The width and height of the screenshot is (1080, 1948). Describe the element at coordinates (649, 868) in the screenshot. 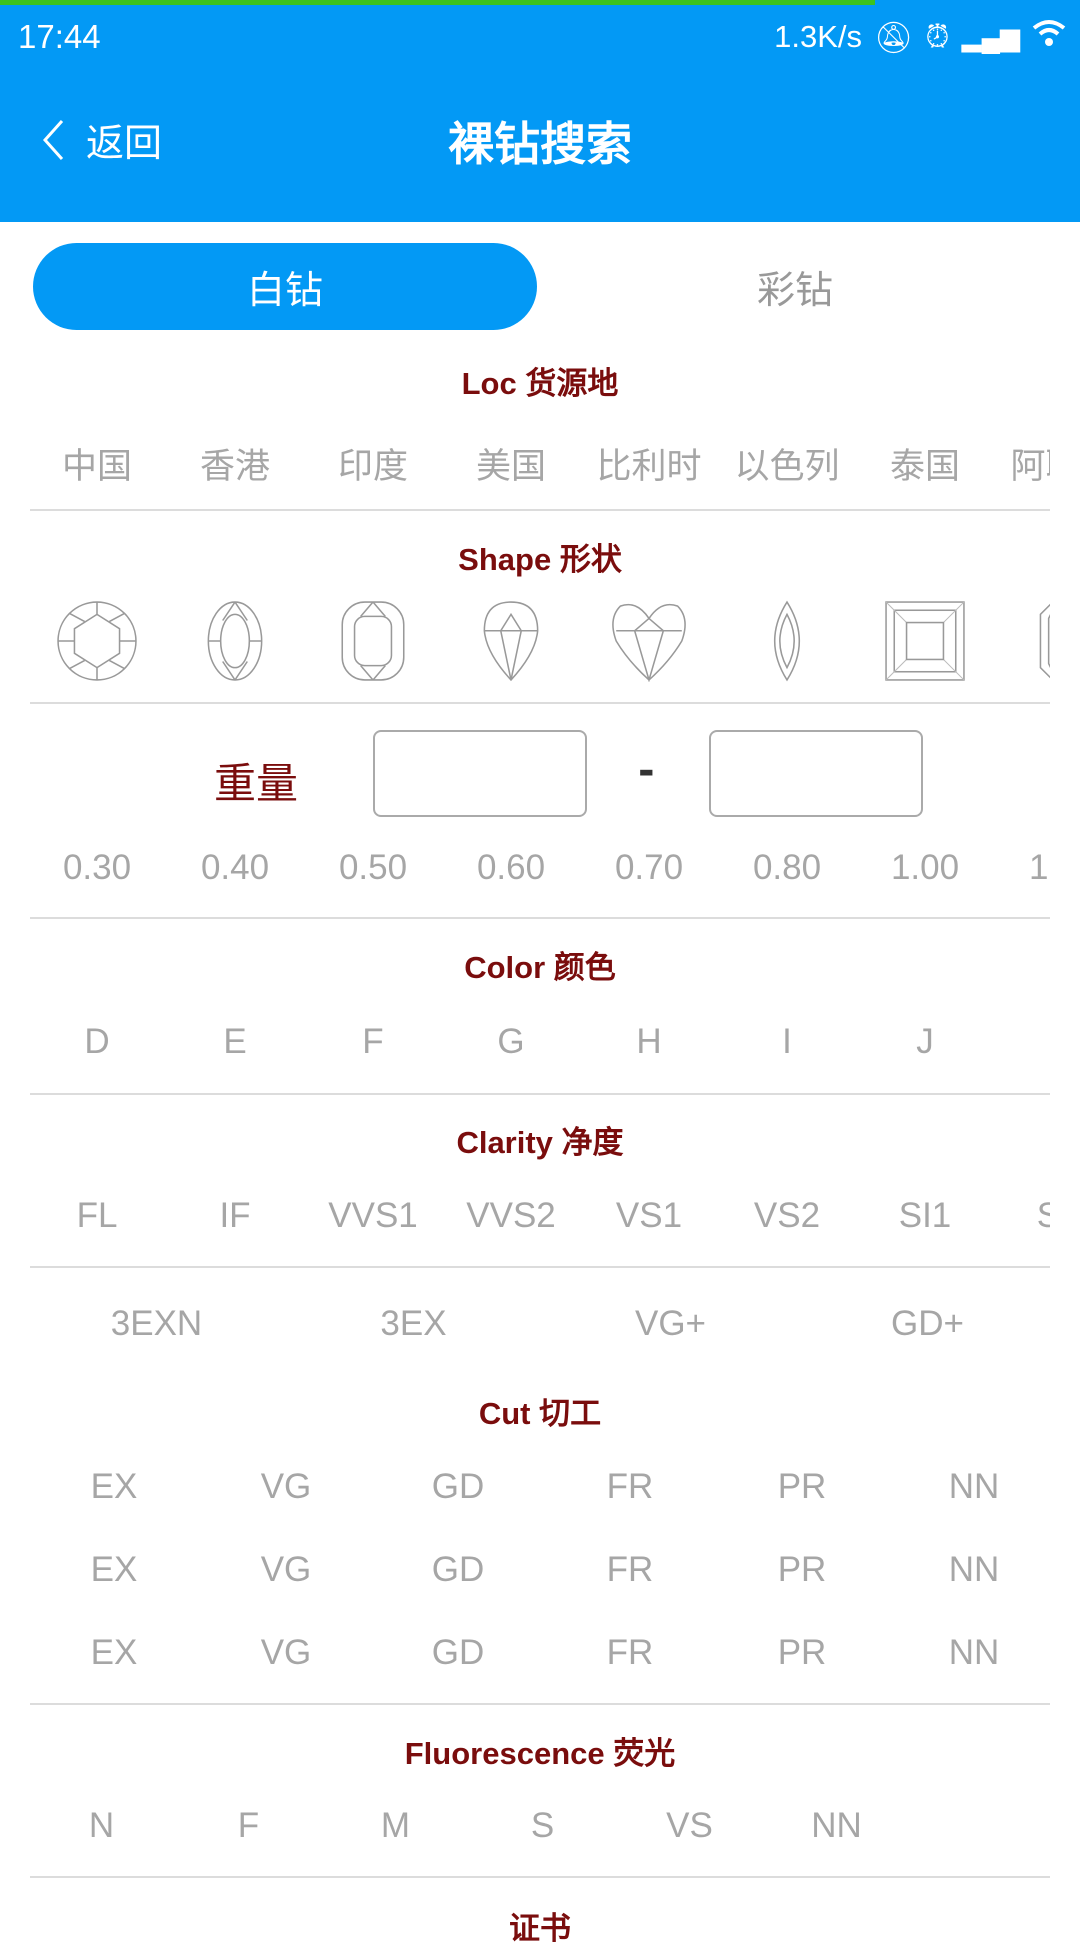

I see `weight-option: 0.70` at that location.